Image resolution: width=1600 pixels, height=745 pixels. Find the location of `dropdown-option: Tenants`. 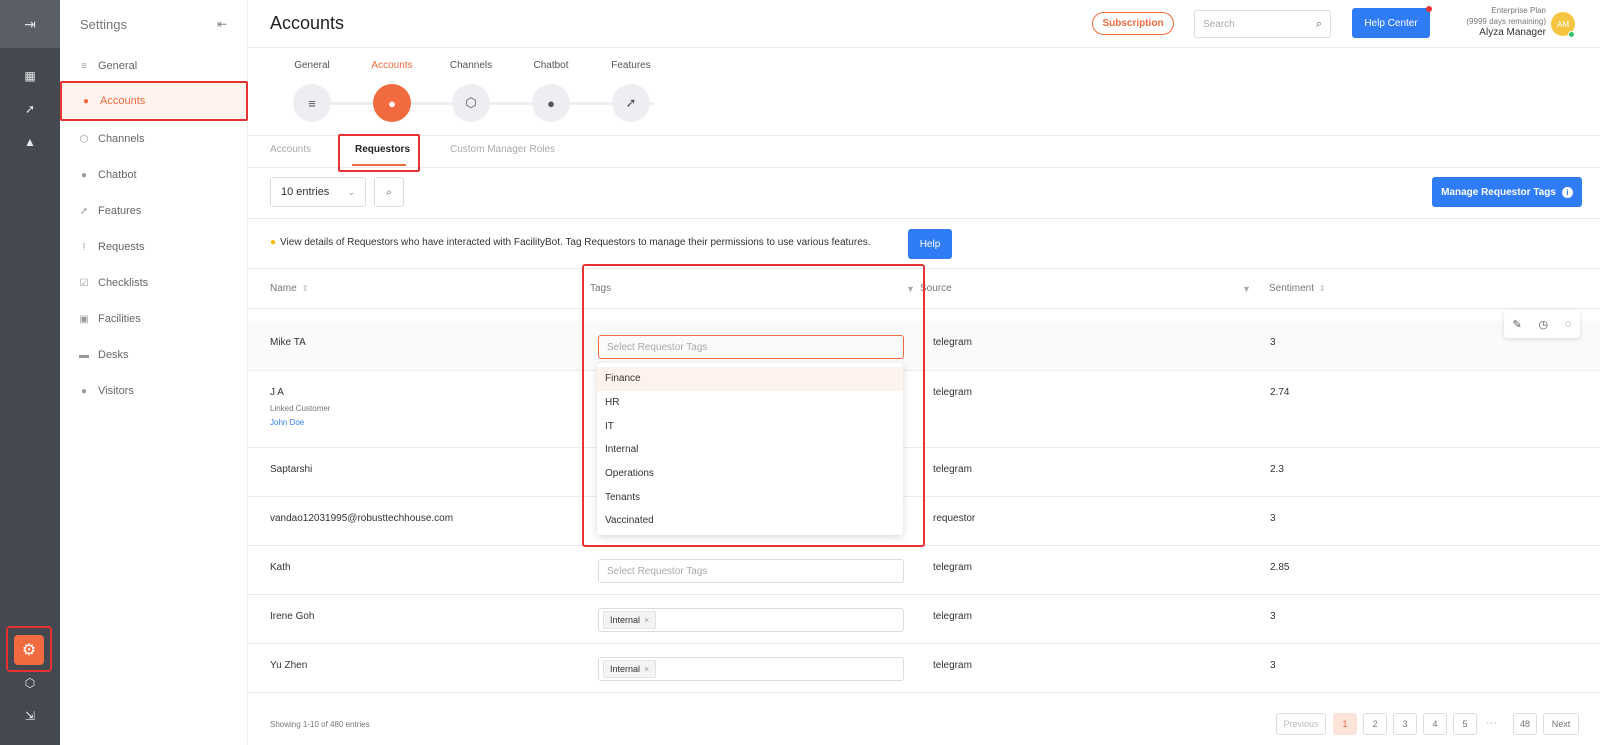

dropdown-option: Tenants is located at coordinates (750, 497).